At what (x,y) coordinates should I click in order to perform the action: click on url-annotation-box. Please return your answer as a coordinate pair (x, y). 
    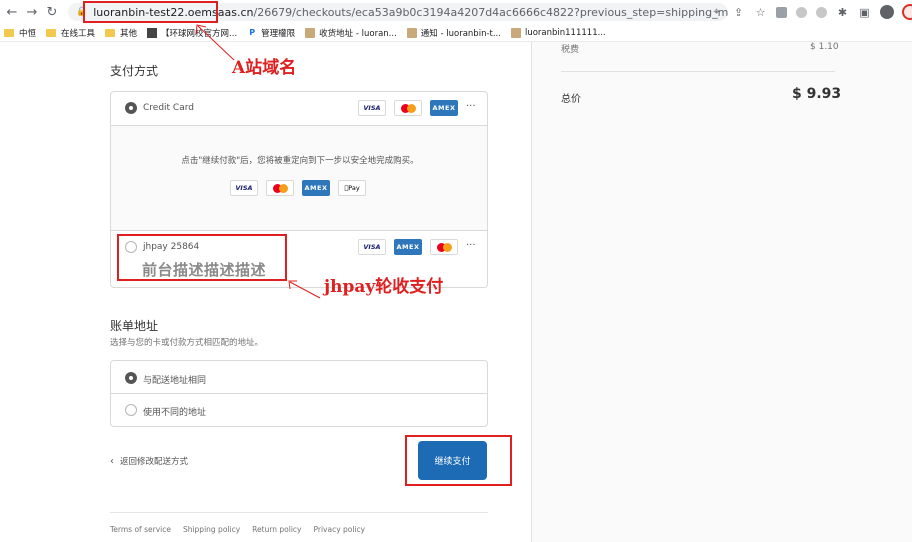
    Looking at the image, I should click on (150, 12).